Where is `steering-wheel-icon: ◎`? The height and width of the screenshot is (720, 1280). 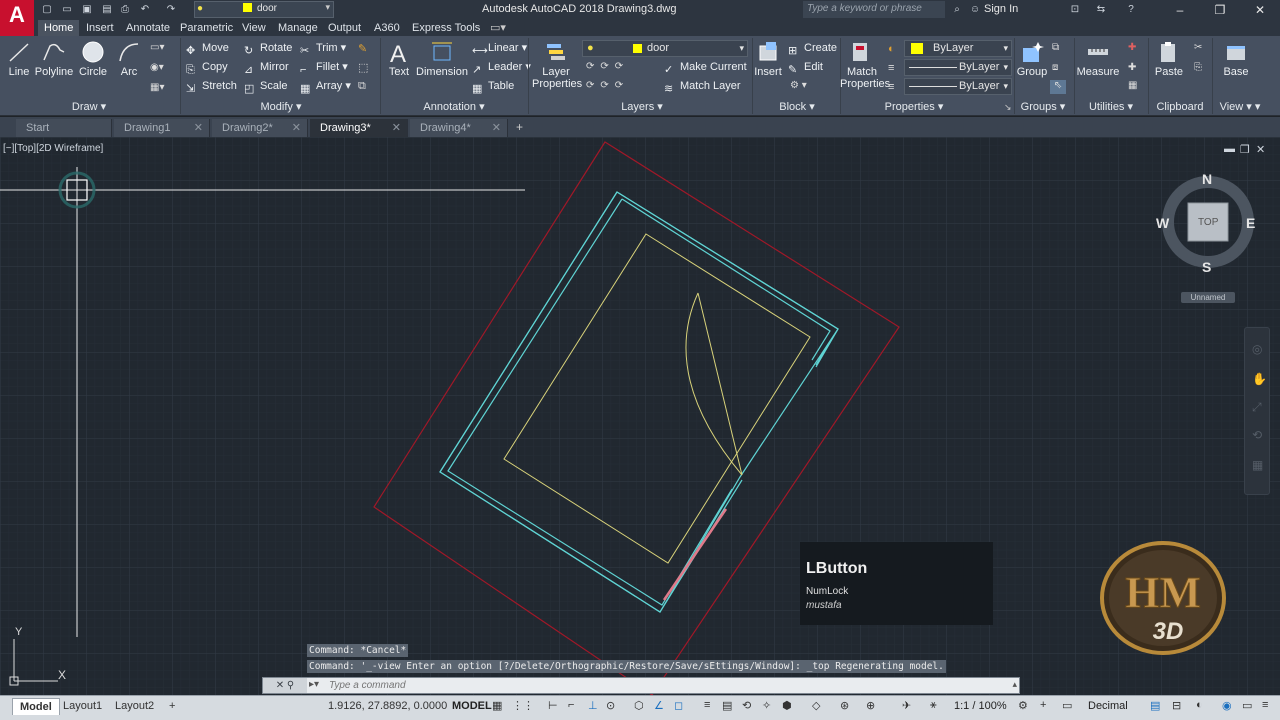
steering-wheel-icon: ◎ is located at coordinates (1257, 349).